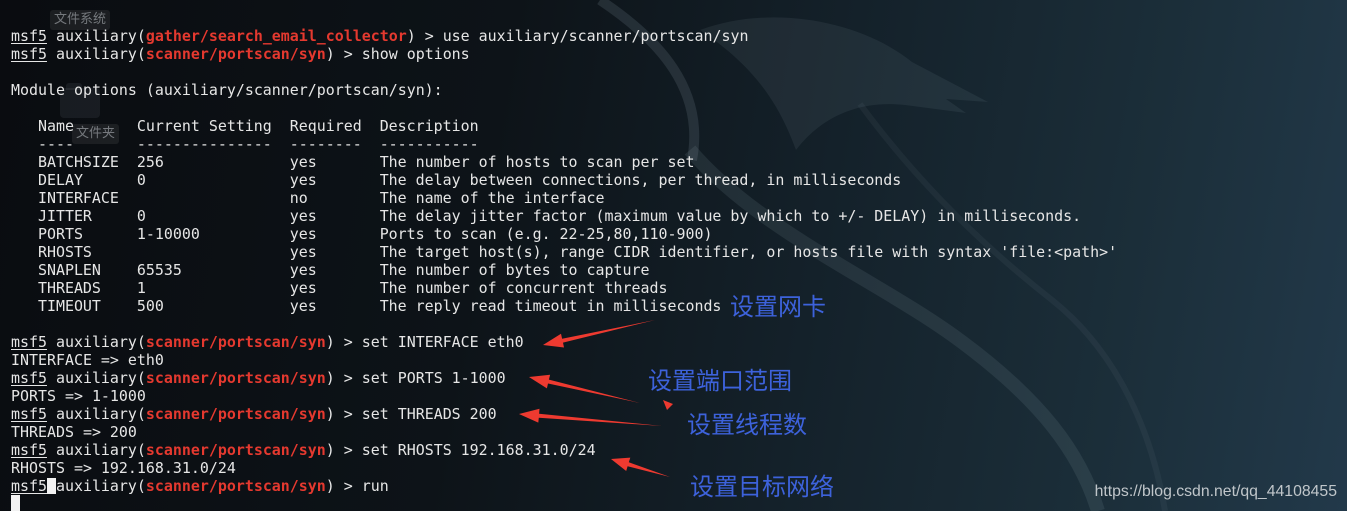 The height and width of the screenshot is (511, 1347). What do you see at coordinates (676, 468) in the screenshot?
I see `command-output: RHOSTS => 192.168.31.0/24` at bounding box center [676, 468].